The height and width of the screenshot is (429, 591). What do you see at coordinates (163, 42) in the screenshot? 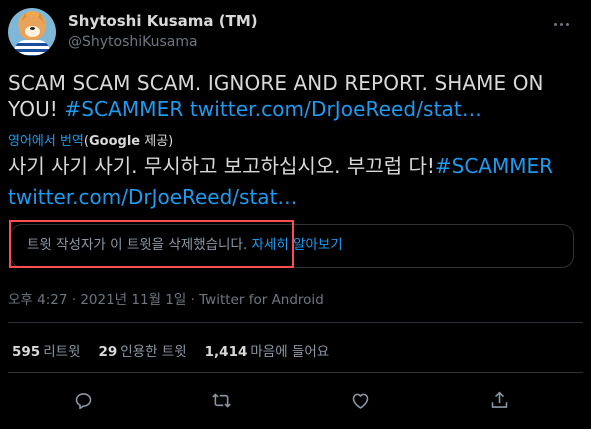
I see `handle: @ShytoshiKusama` at bounding box center [163, 42].